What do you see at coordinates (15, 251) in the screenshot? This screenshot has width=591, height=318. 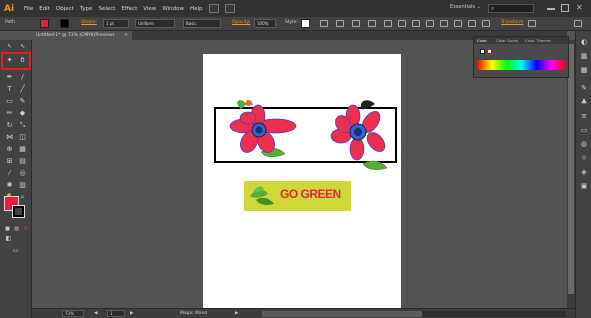 I see `screen-mode-icon: ▭` at bounding box center [15, 251].